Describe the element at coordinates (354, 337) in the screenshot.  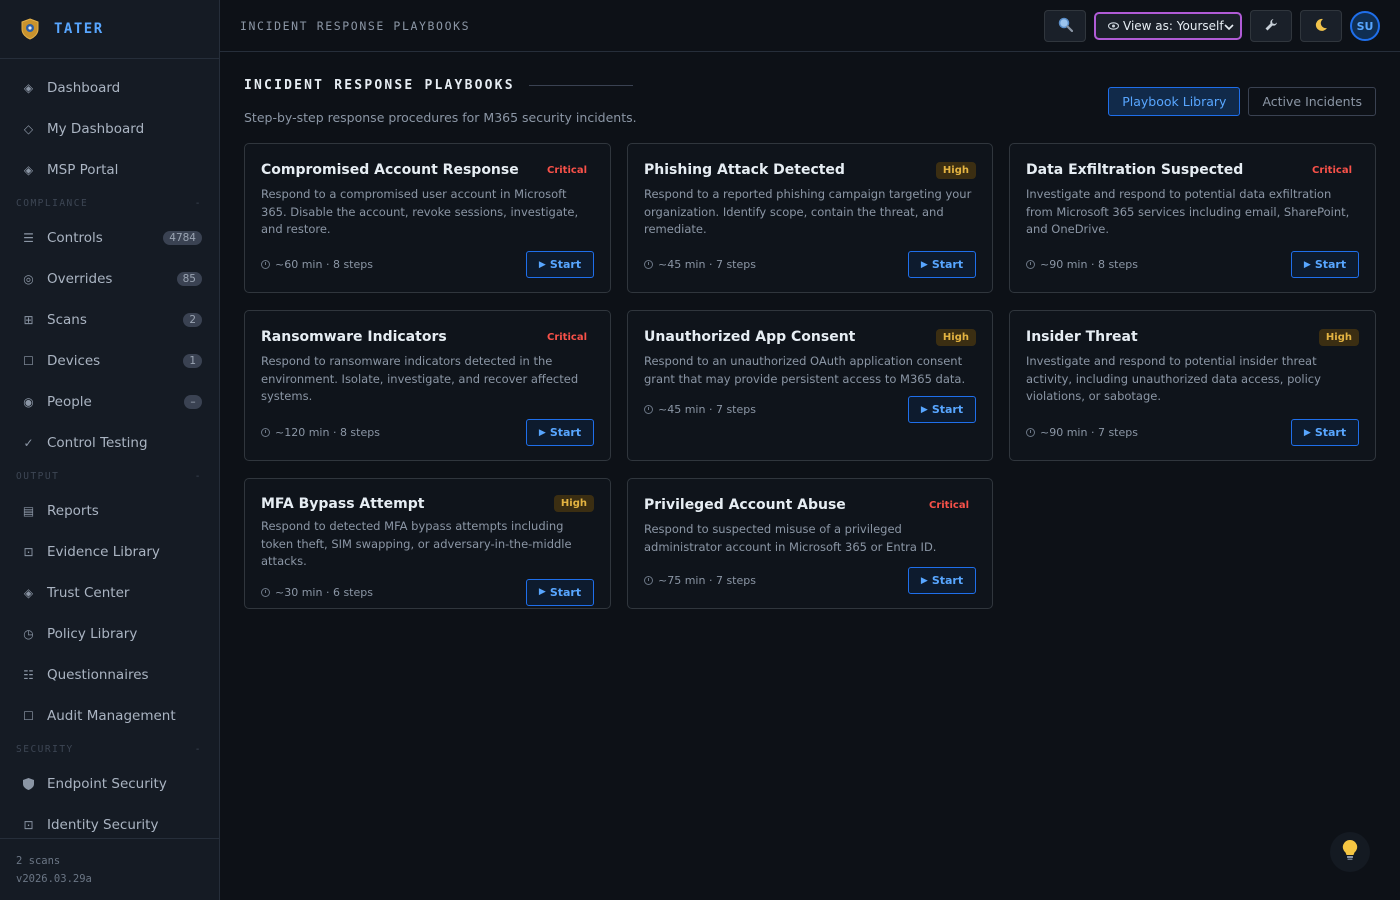
I see `playbook-title: Ransomware Indicators` at that location.